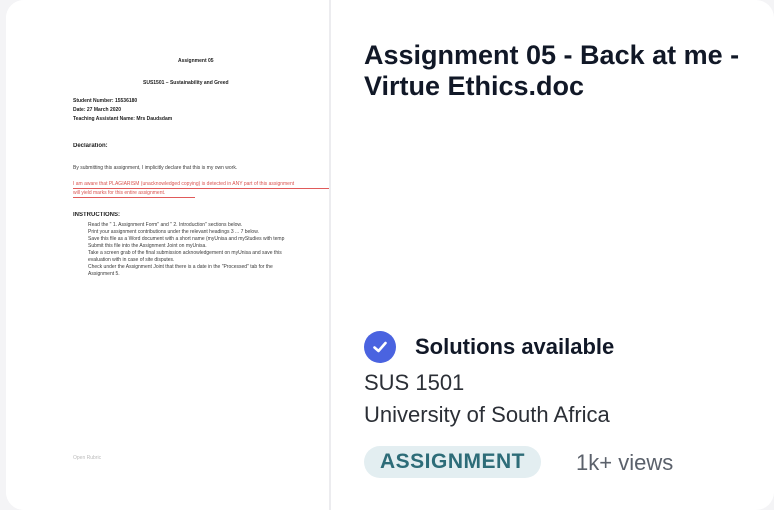  Describe the element at coordinates (90, 146) in the screenshot. I see `preview-declaration-heading: Declaration:` at that location.